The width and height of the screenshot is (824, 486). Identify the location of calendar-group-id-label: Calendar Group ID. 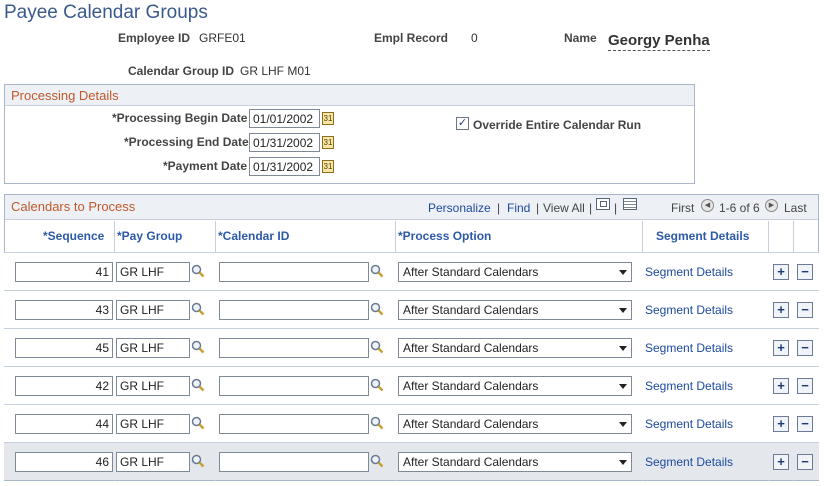
(181, 71).